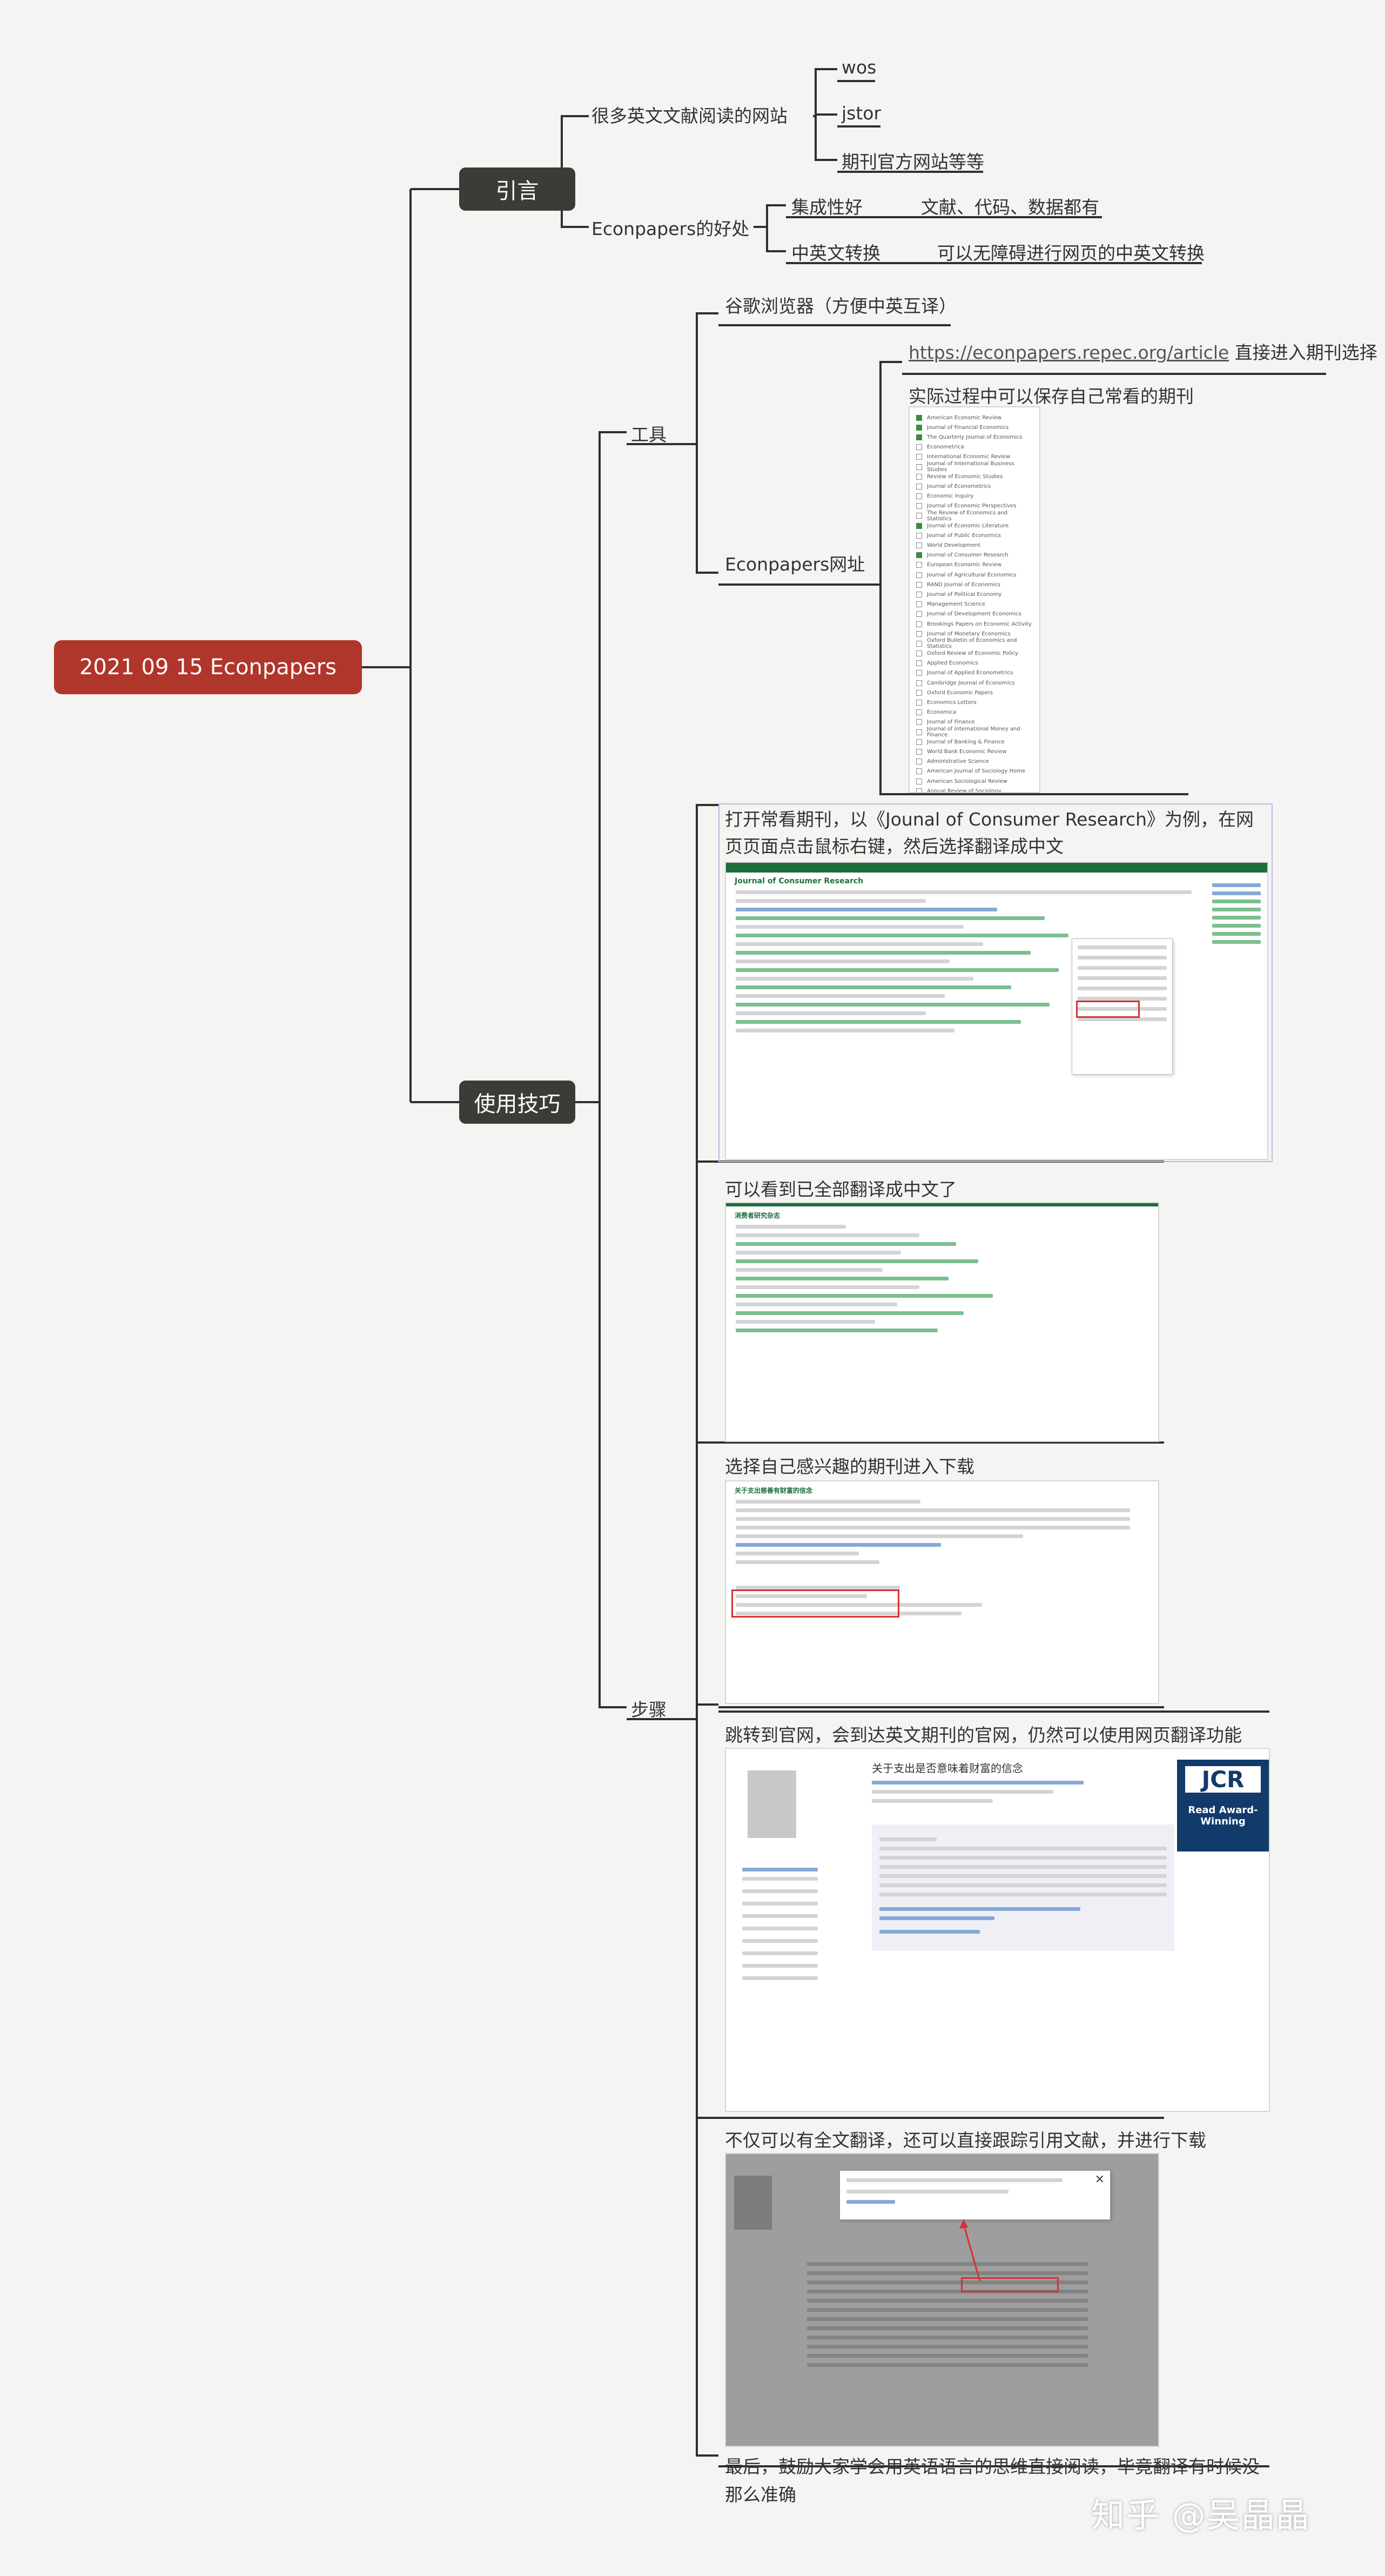 This screenshot has width=1385, height=2576. I want to click on journal-list-item: European Economic Review, so click(974, 565).